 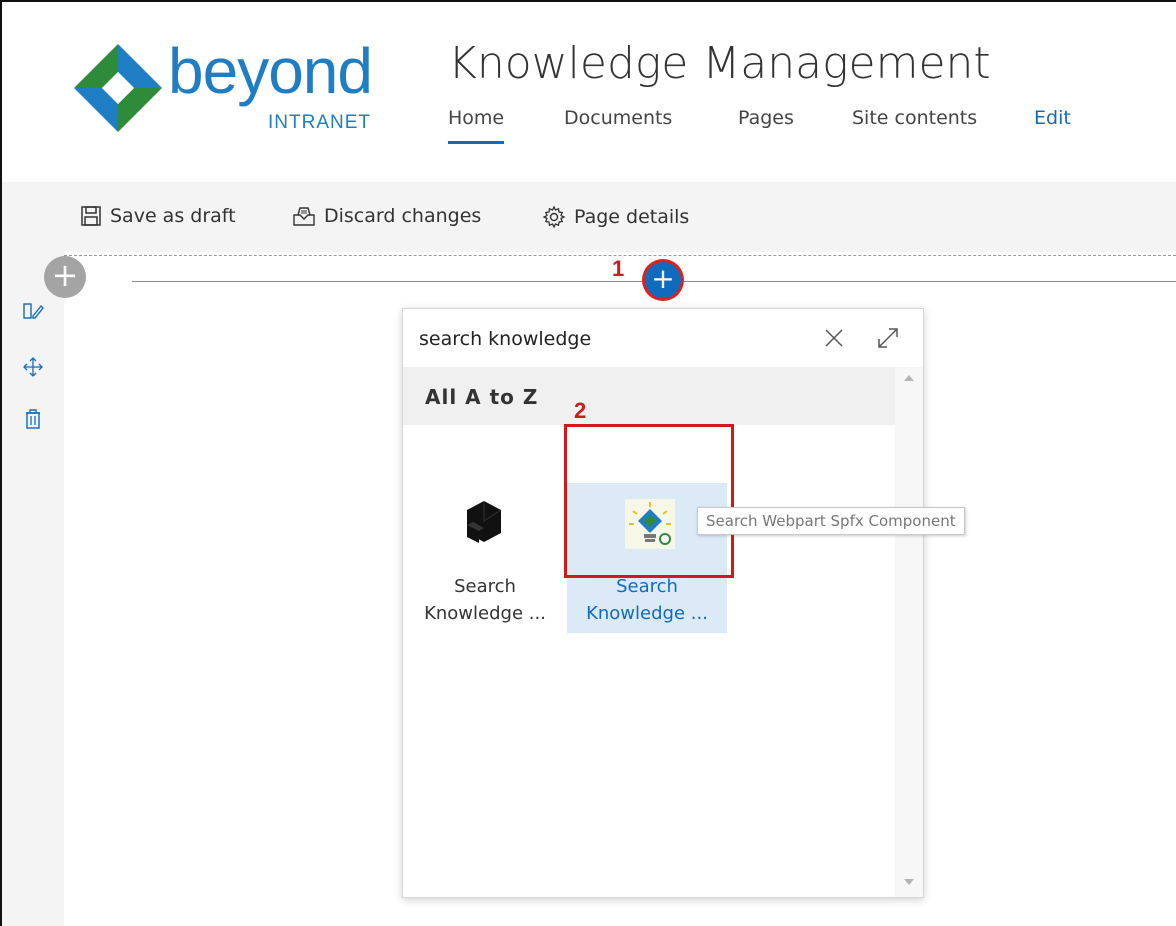 I want to click on picker-scrollbar, so click(x=909, y=632).